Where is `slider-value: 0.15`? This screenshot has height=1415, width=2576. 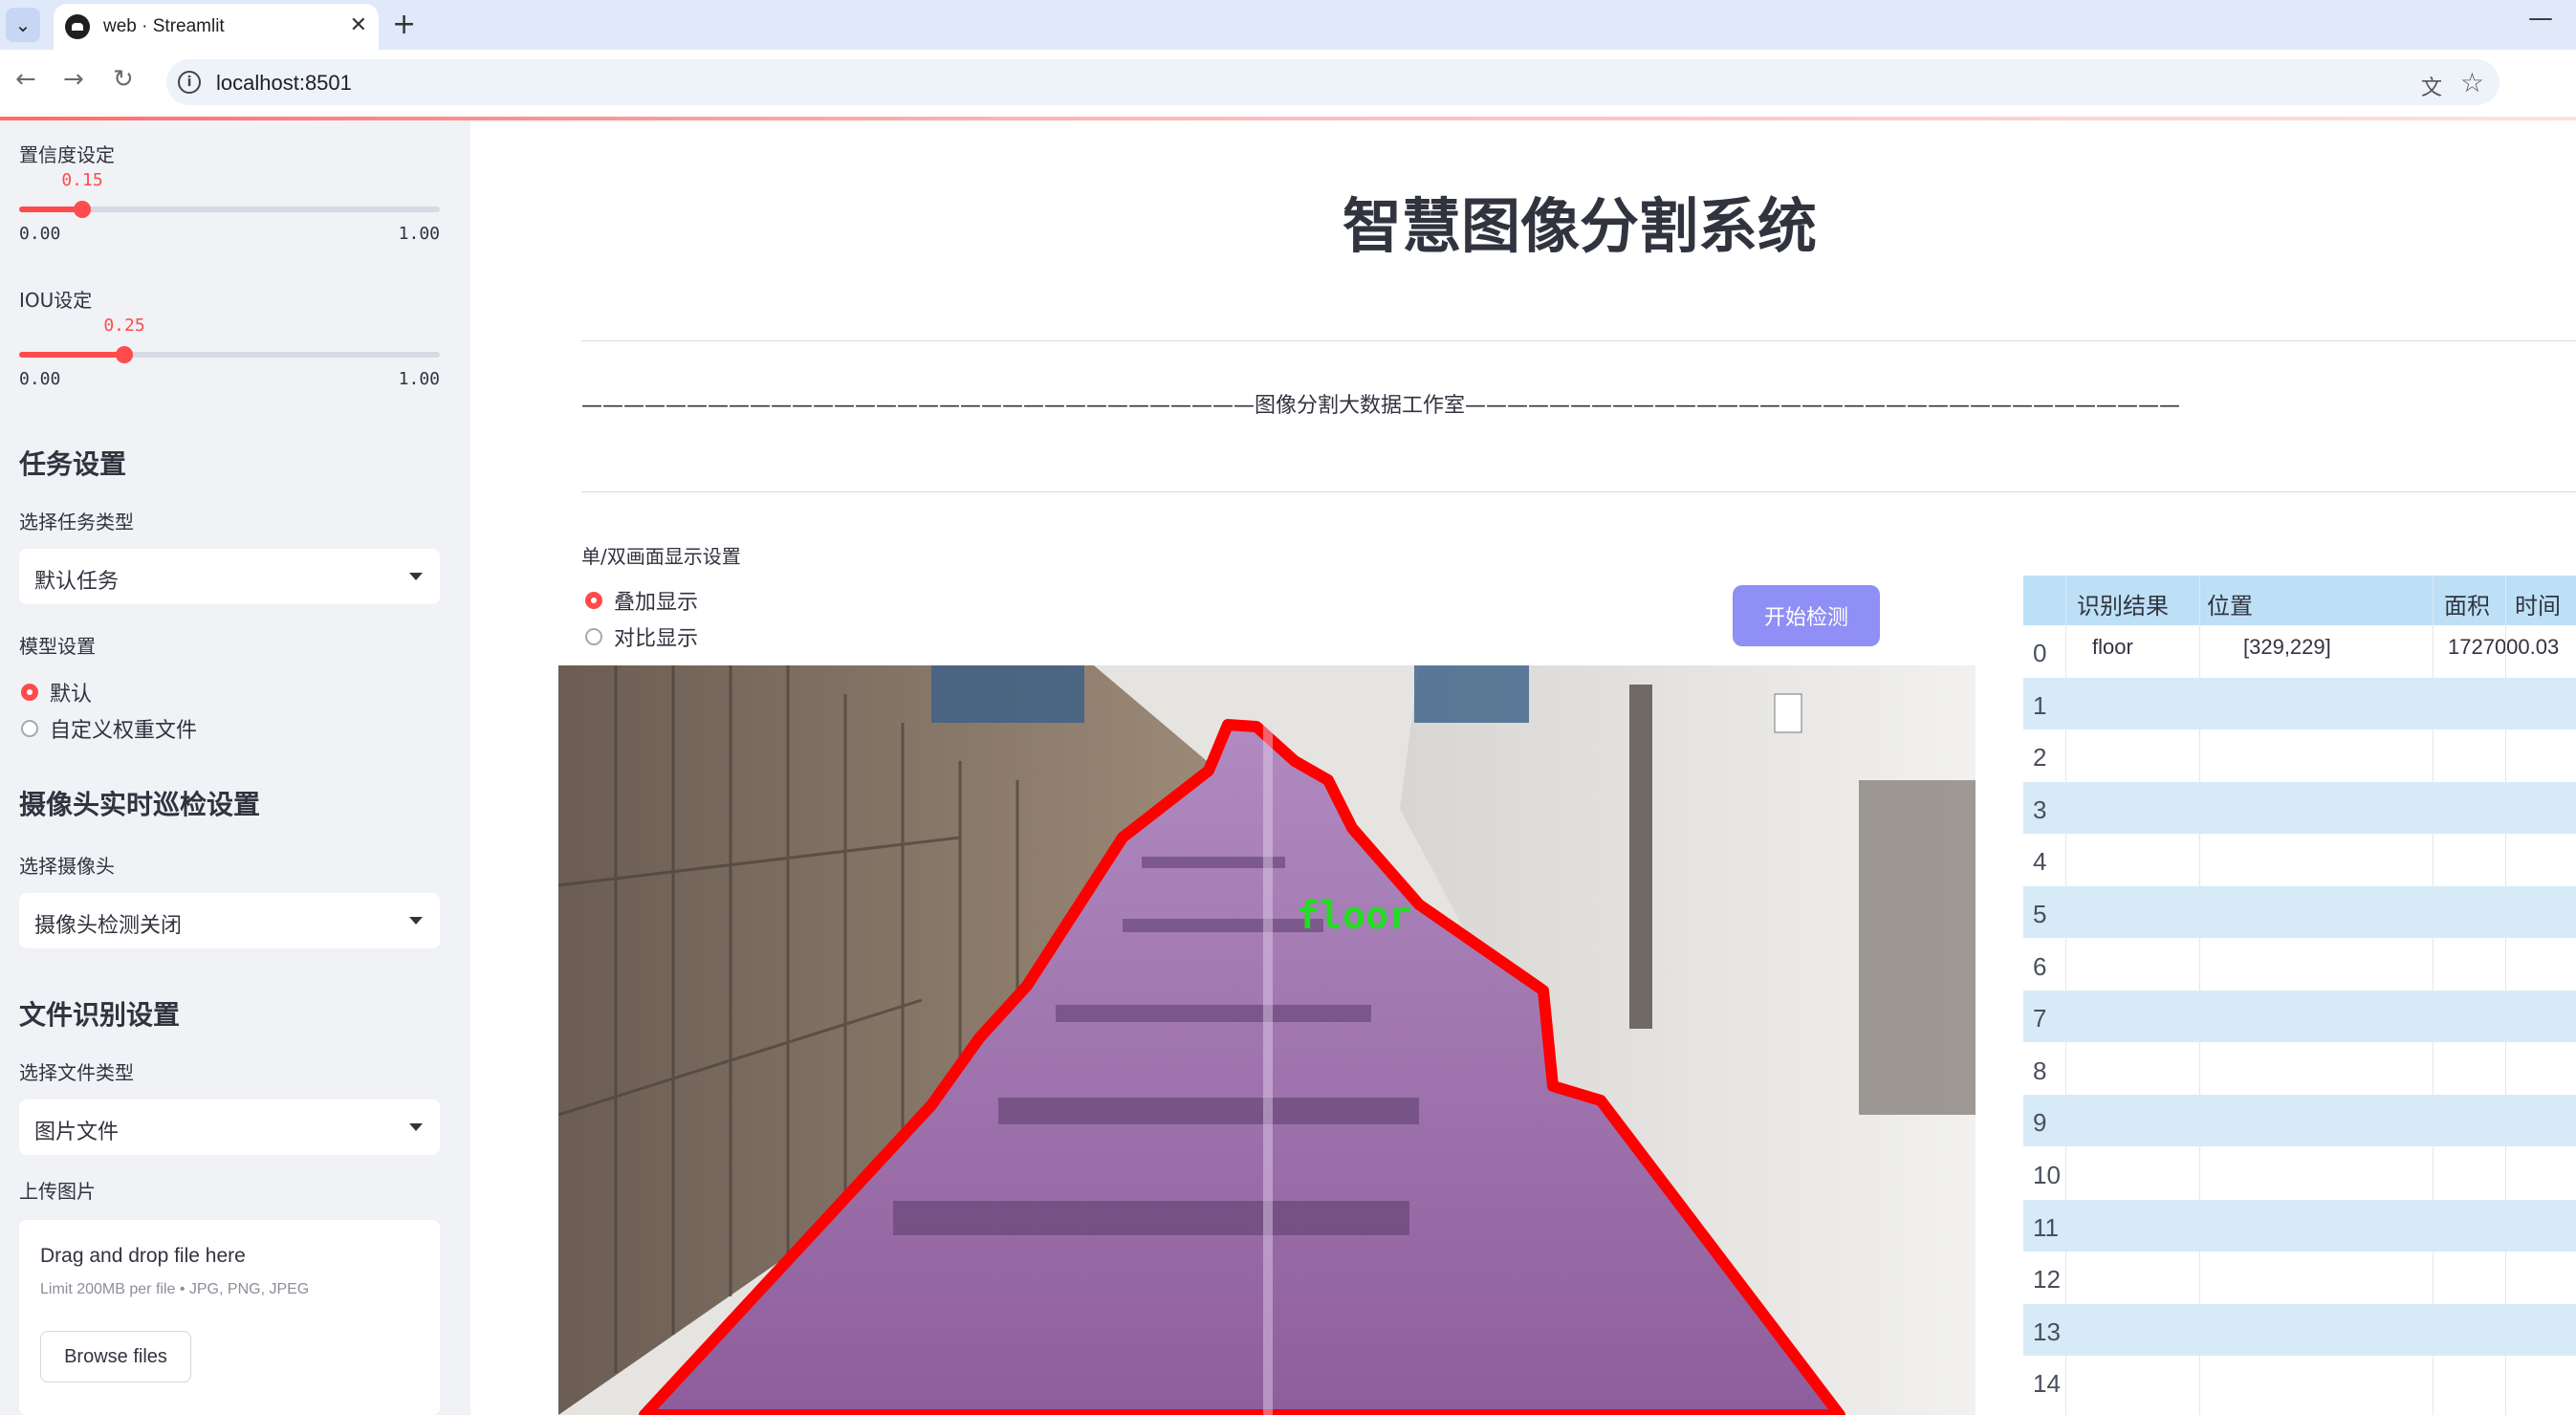 slider-value: 0.15 is located at coordinates (82, 180).